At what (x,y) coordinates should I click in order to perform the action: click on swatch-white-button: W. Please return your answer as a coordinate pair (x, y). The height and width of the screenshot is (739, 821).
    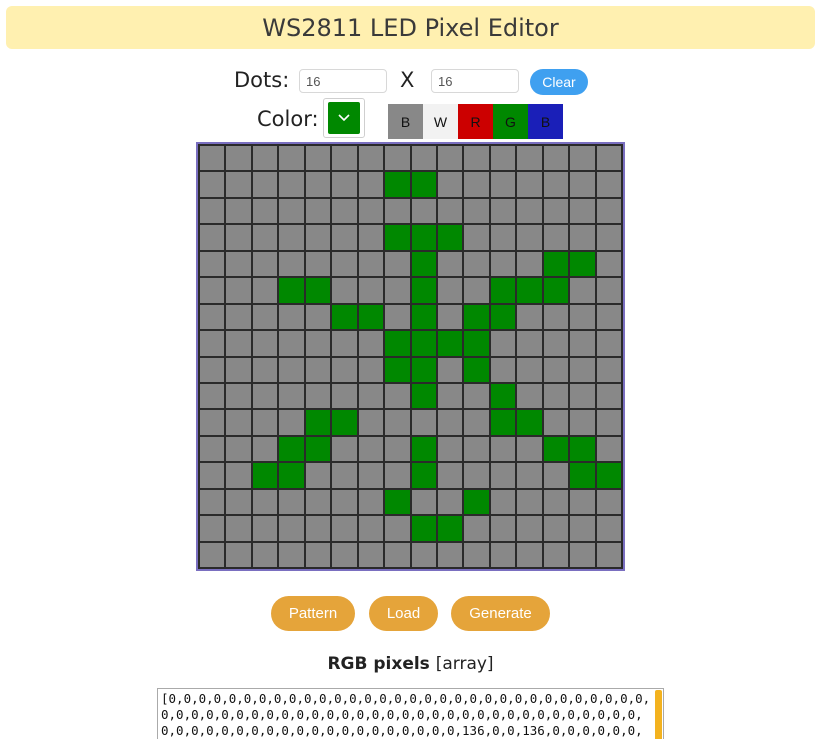
    Looking at the image, I should click on (440, 121).